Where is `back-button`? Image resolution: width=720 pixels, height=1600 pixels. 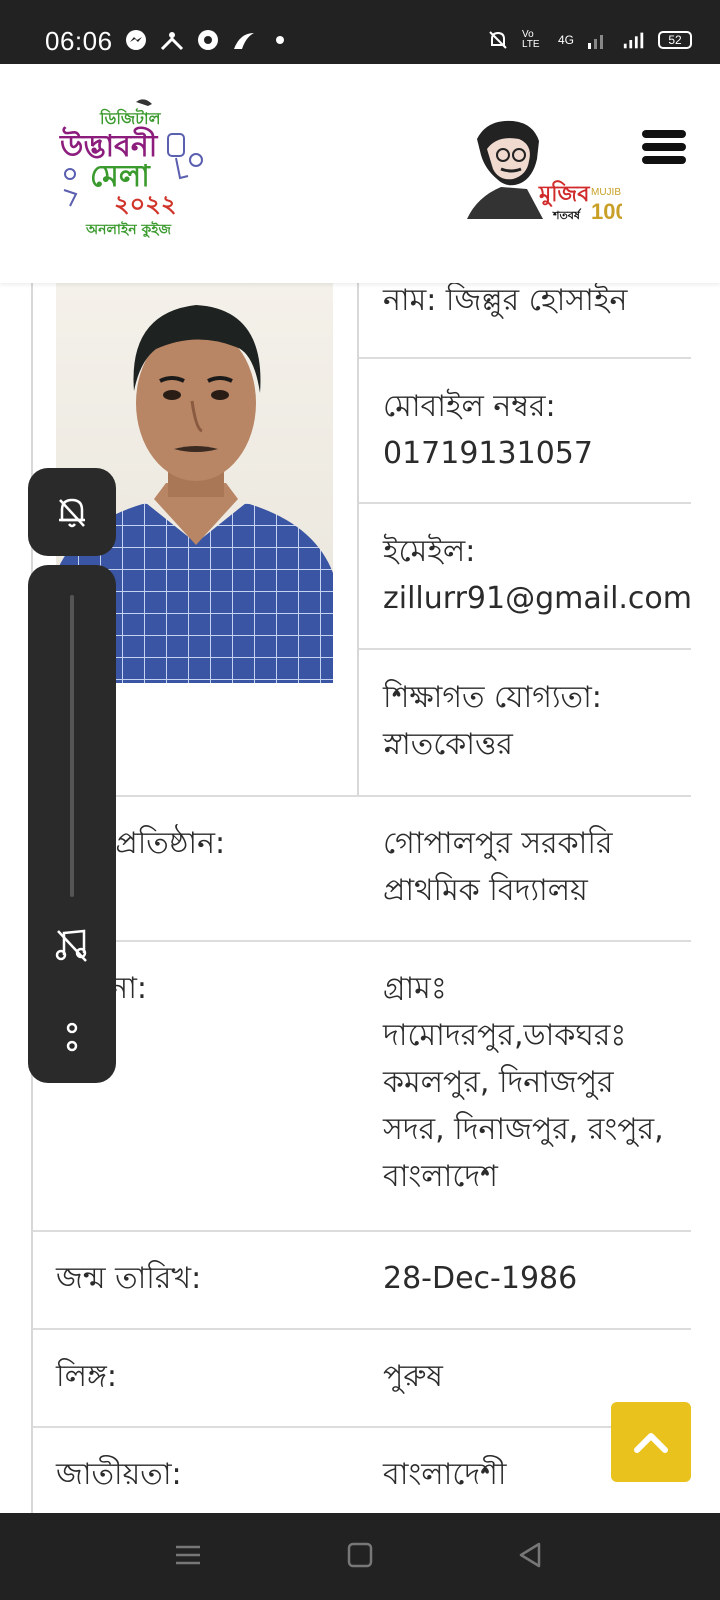
back-button is located at coordinates (530, 1555).